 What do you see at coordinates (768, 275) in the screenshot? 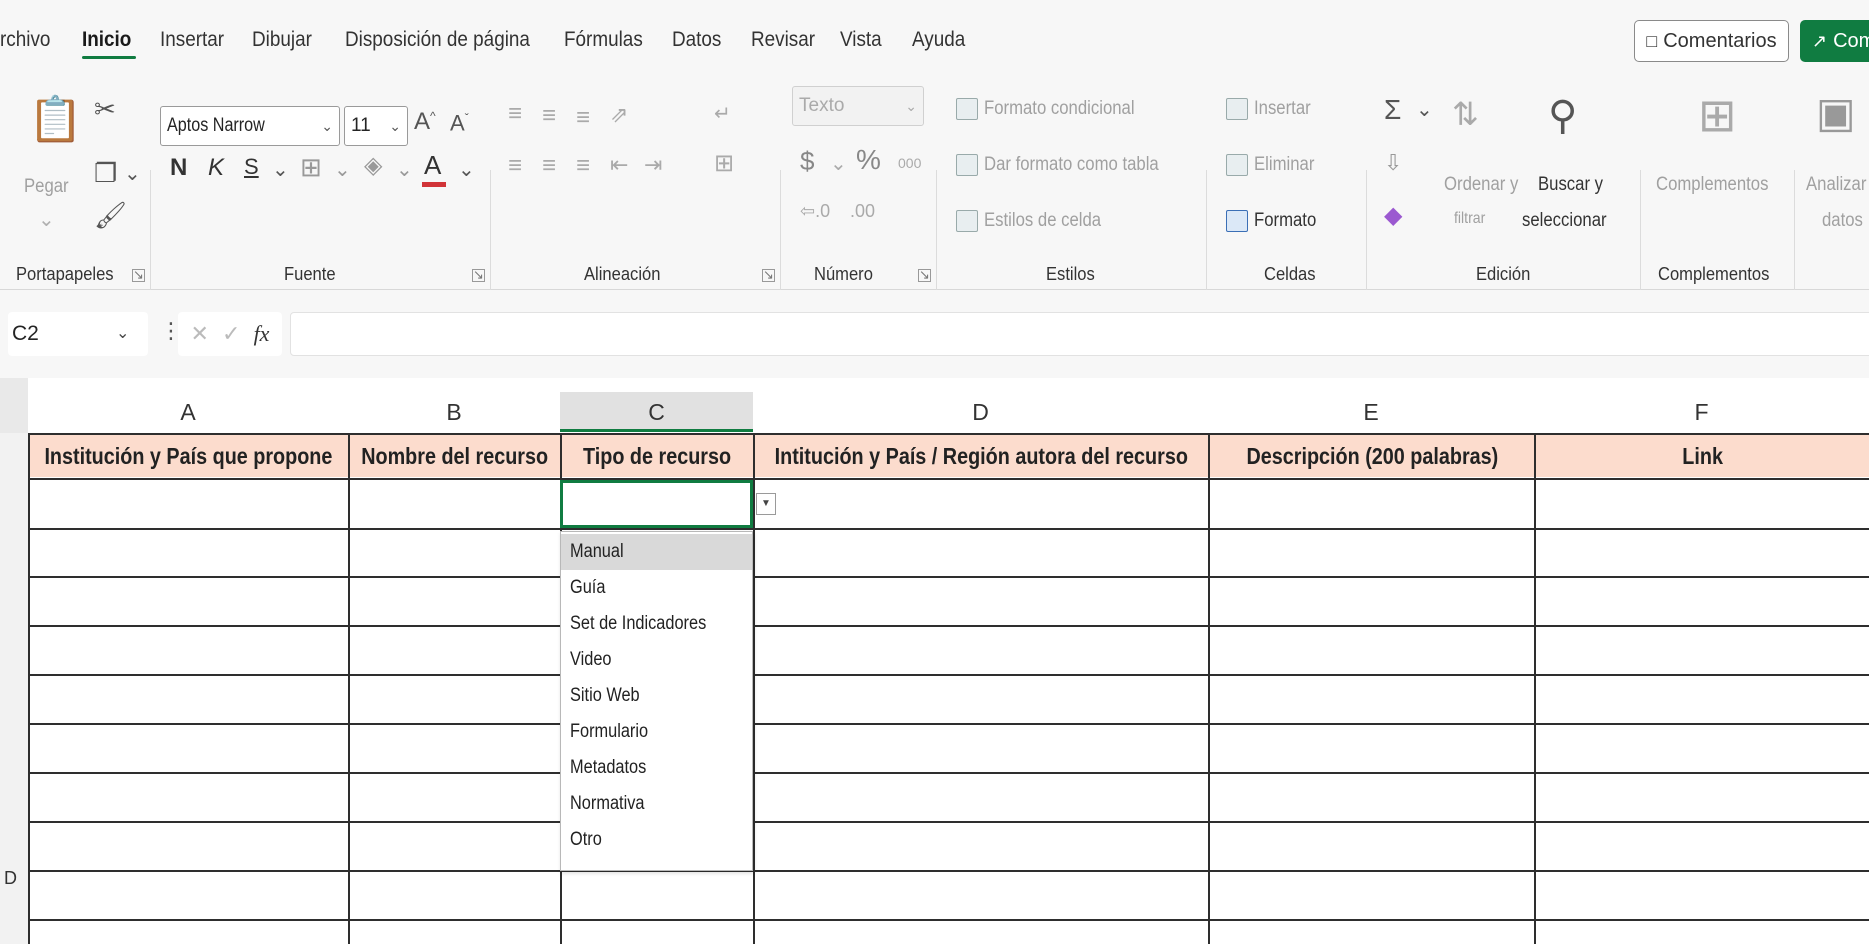
I see `alignment-launcher-icon: ↘` at bounding box center [768, 275].